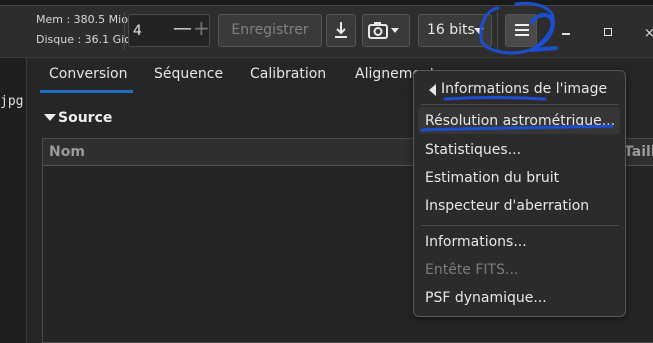  Describe the element at coordinates (524, 89) in the screenshot. I see `menu-back-image-info: Informations de l'image` at that location.